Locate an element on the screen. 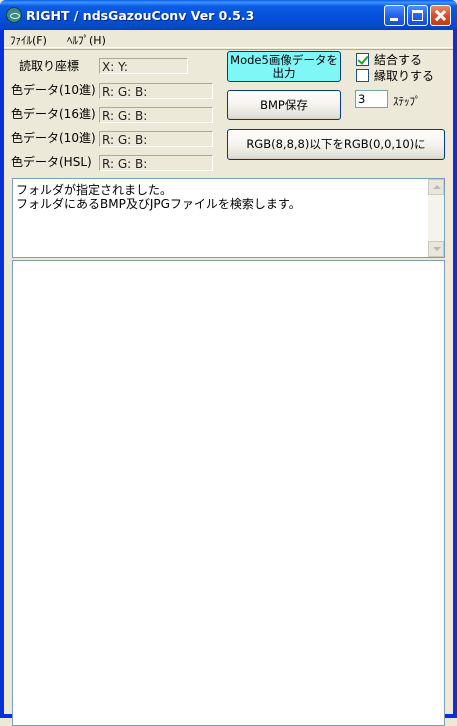 The height and width of the screenshot is (726, 457). chevron-down-icon is located at coordinates (437, 249).